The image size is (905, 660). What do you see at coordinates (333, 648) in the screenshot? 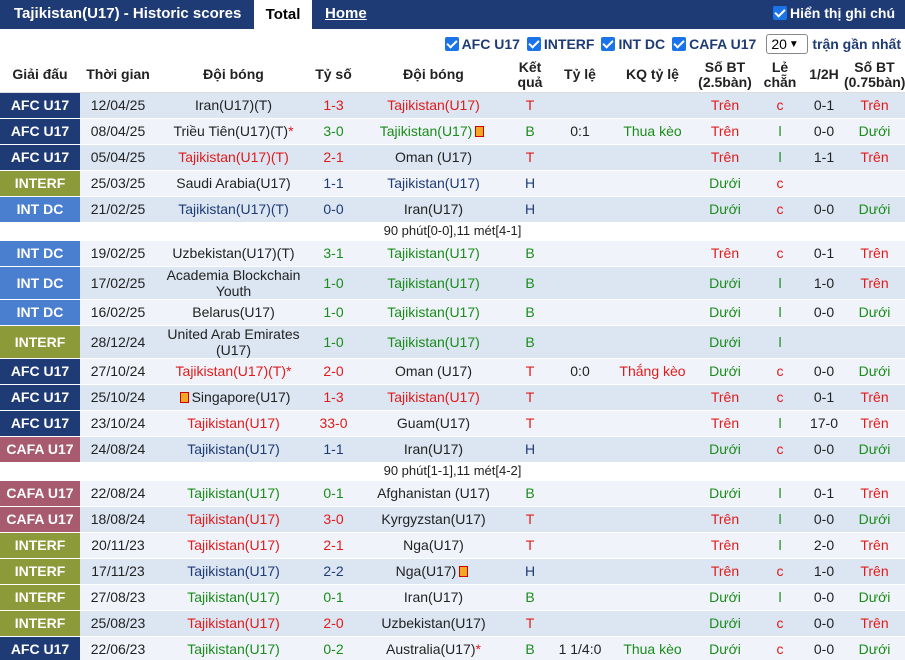
I see `match-score: 0-2` at bounding box center [333, 648].